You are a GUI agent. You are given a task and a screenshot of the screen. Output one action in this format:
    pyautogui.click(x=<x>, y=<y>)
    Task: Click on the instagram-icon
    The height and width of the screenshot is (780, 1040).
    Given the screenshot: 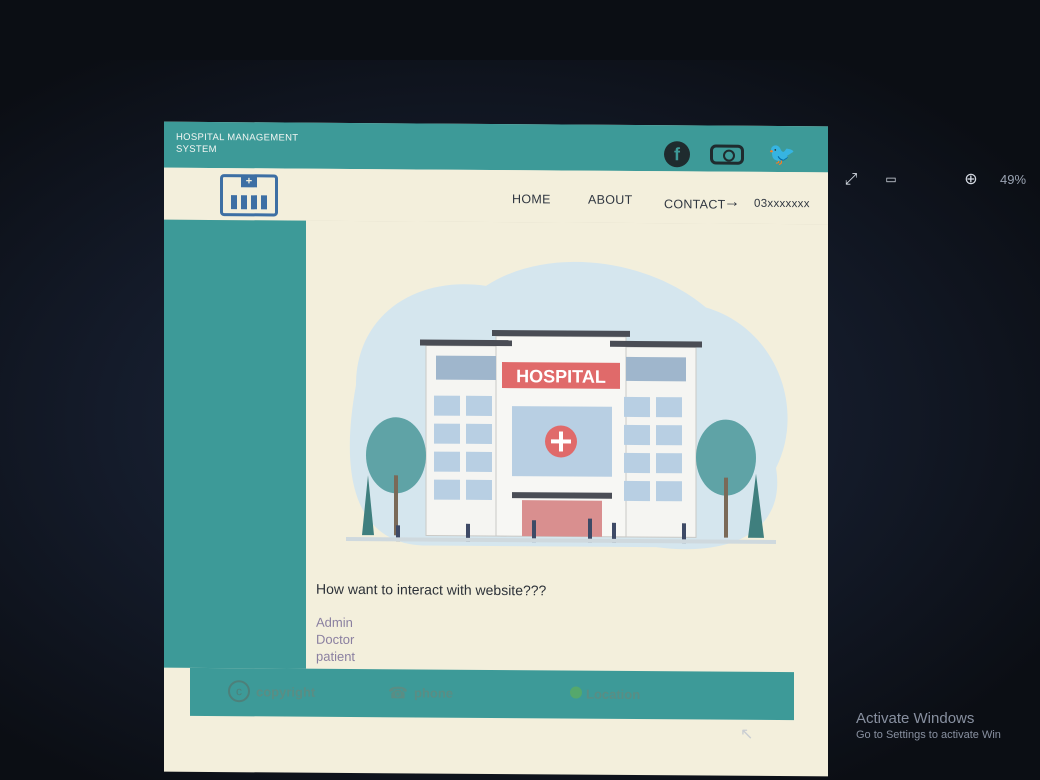 What is the action you would take?
    pyautogui.click(x=727, y=154)
    